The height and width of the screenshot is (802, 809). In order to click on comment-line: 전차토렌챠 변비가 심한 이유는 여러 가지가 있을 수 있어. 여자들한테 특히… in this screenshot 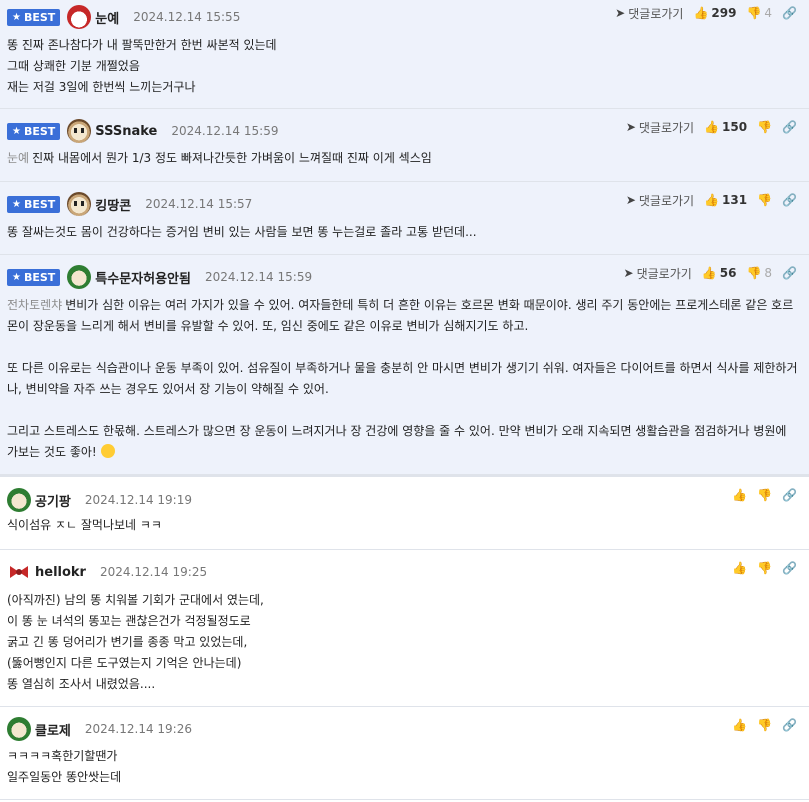, I will do `click(404, 305)`.